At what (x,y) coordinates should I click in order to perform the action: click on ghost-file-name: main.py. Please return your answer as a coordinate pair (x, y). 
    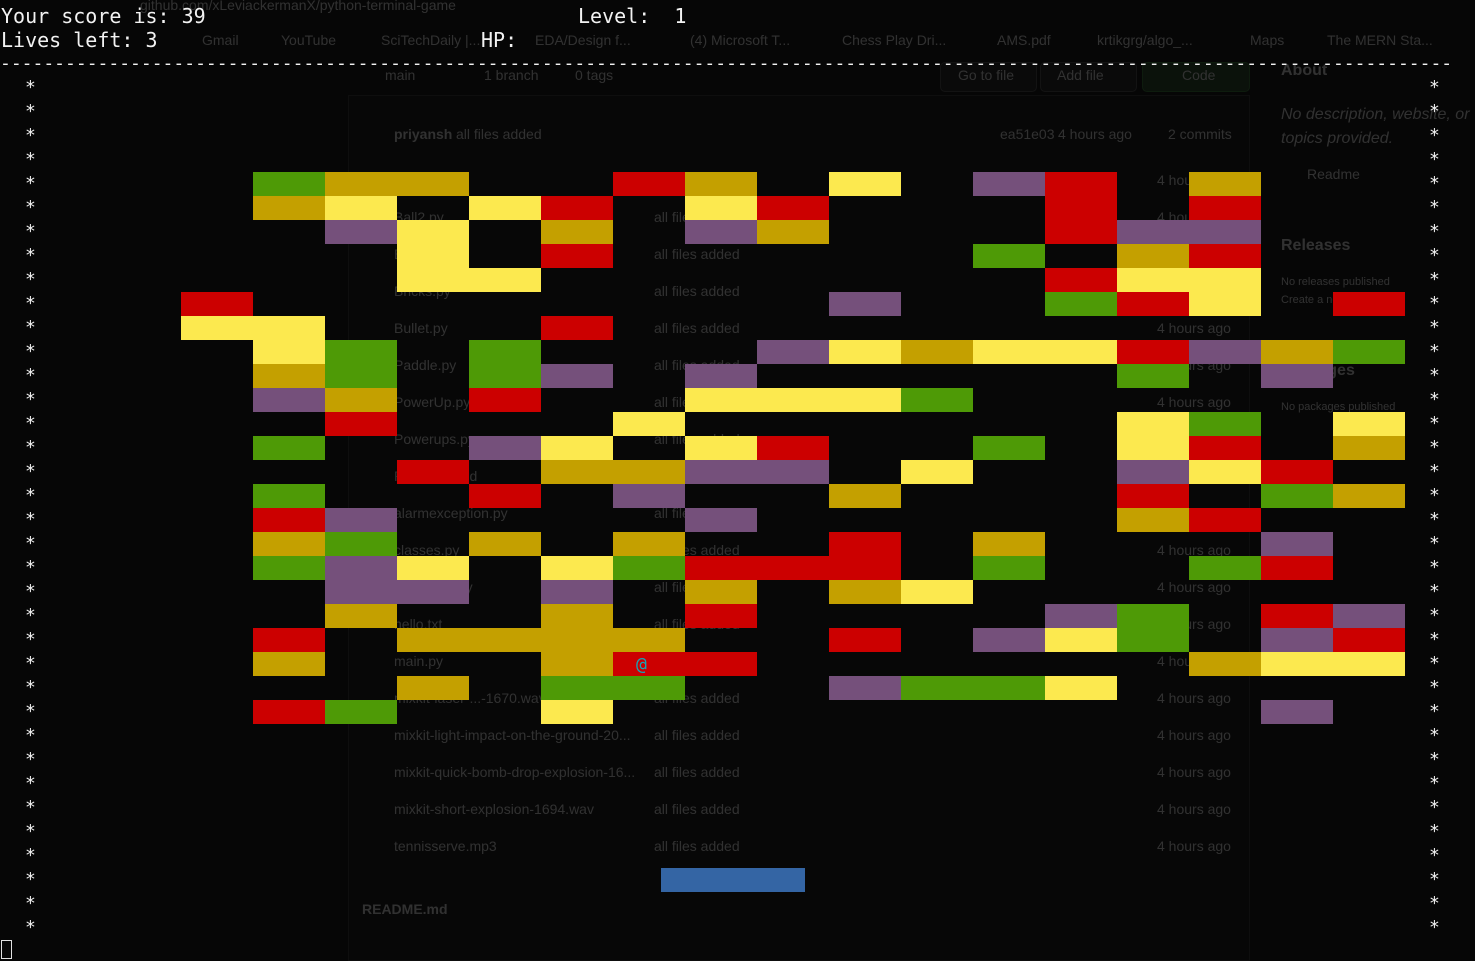
    Looking at the image, I should click on (419, 661).